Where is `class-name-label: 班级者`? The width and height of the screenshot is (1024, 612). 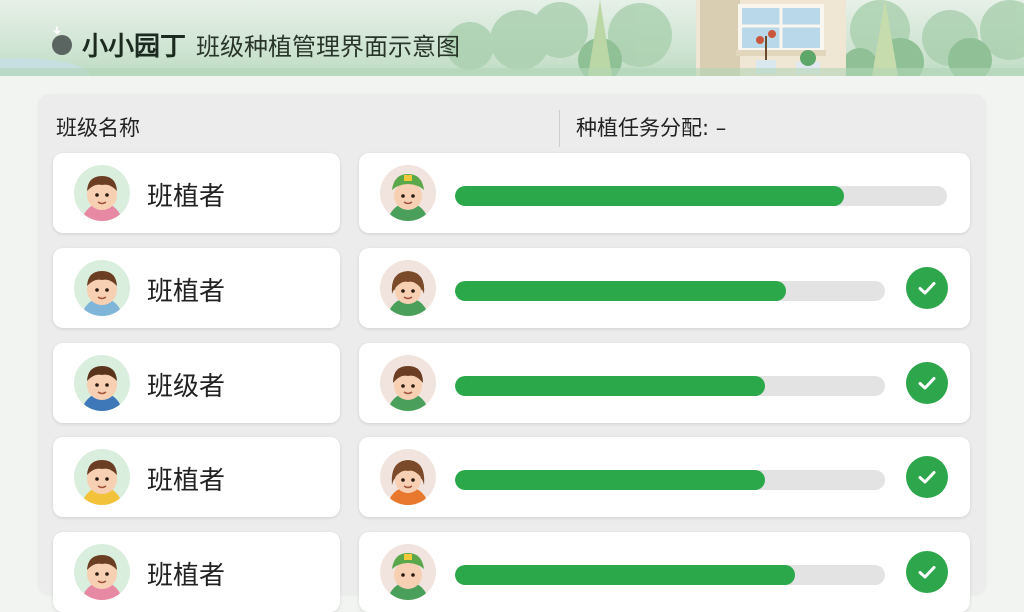
class-name-label: 班级者 is located at coordinates (186, 387).